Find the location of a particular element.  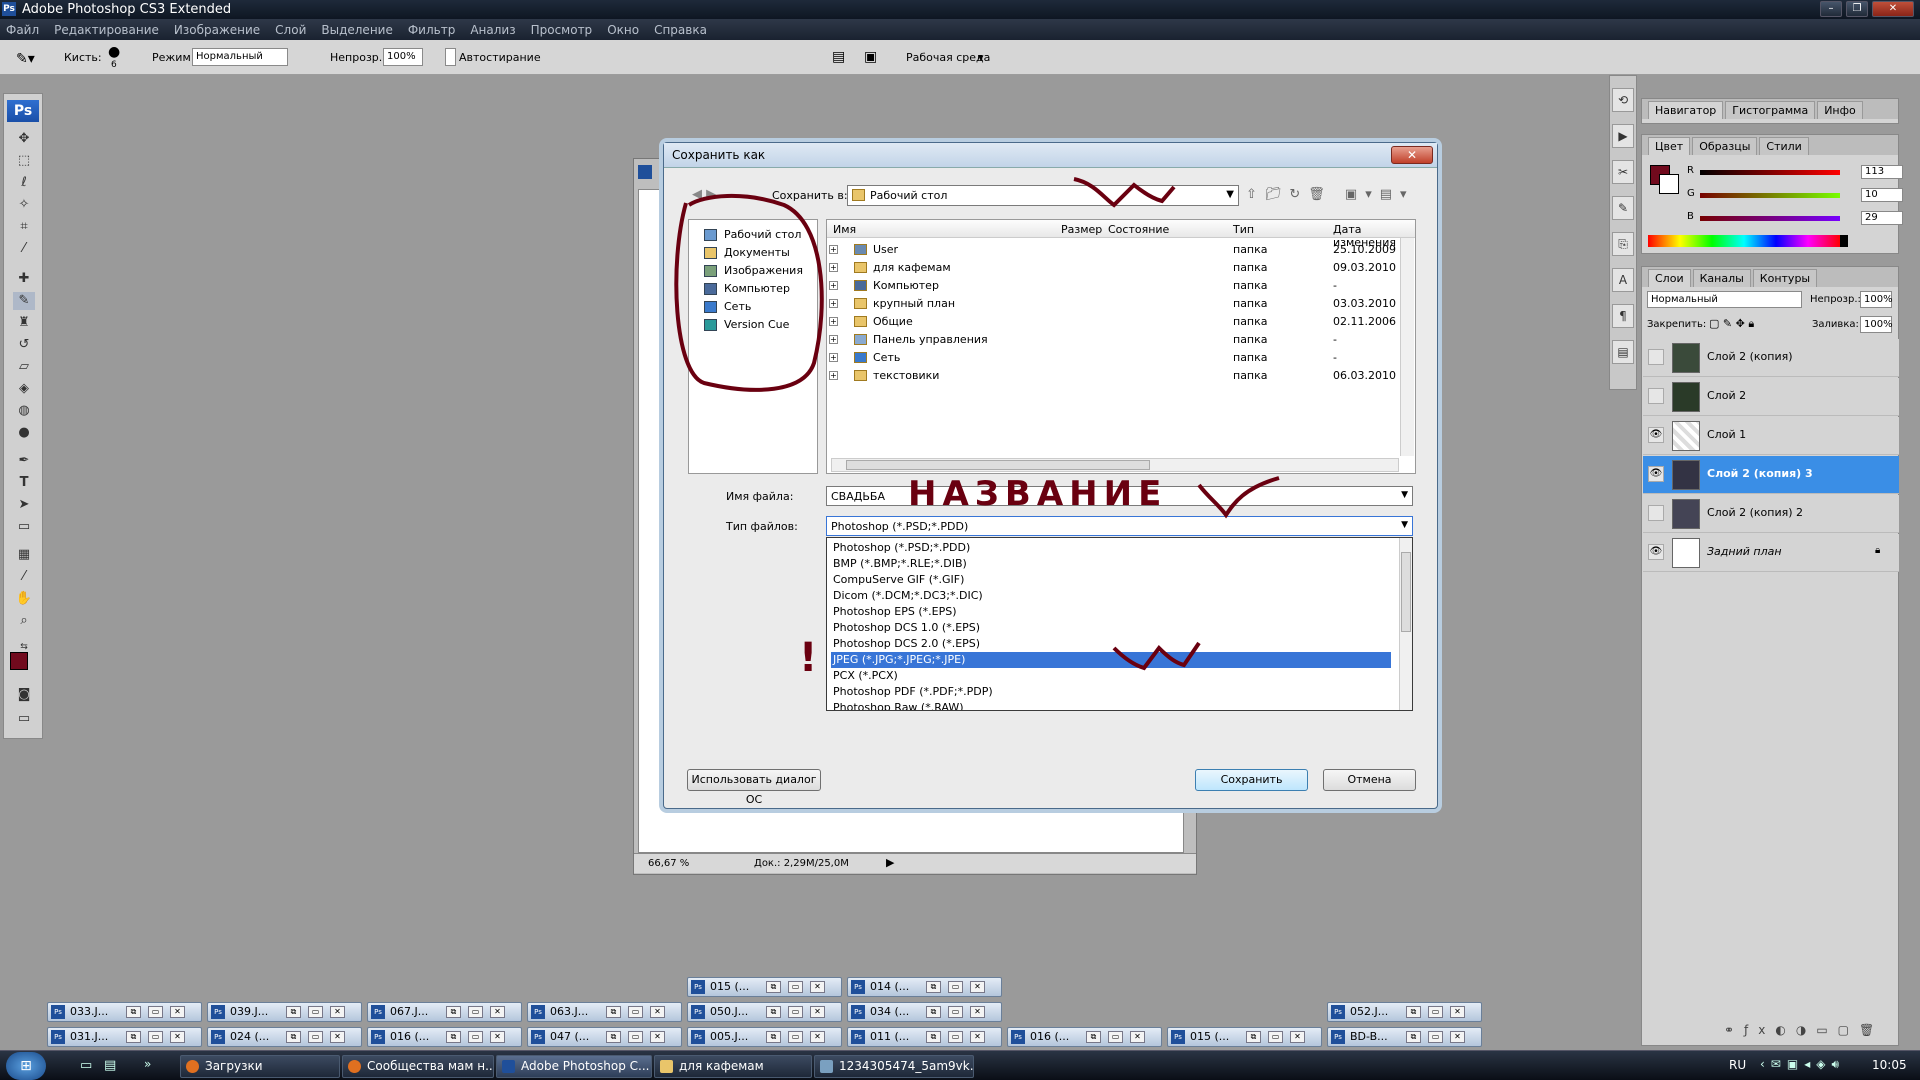

scroll-thumb is located at coordinates (1406, 592).